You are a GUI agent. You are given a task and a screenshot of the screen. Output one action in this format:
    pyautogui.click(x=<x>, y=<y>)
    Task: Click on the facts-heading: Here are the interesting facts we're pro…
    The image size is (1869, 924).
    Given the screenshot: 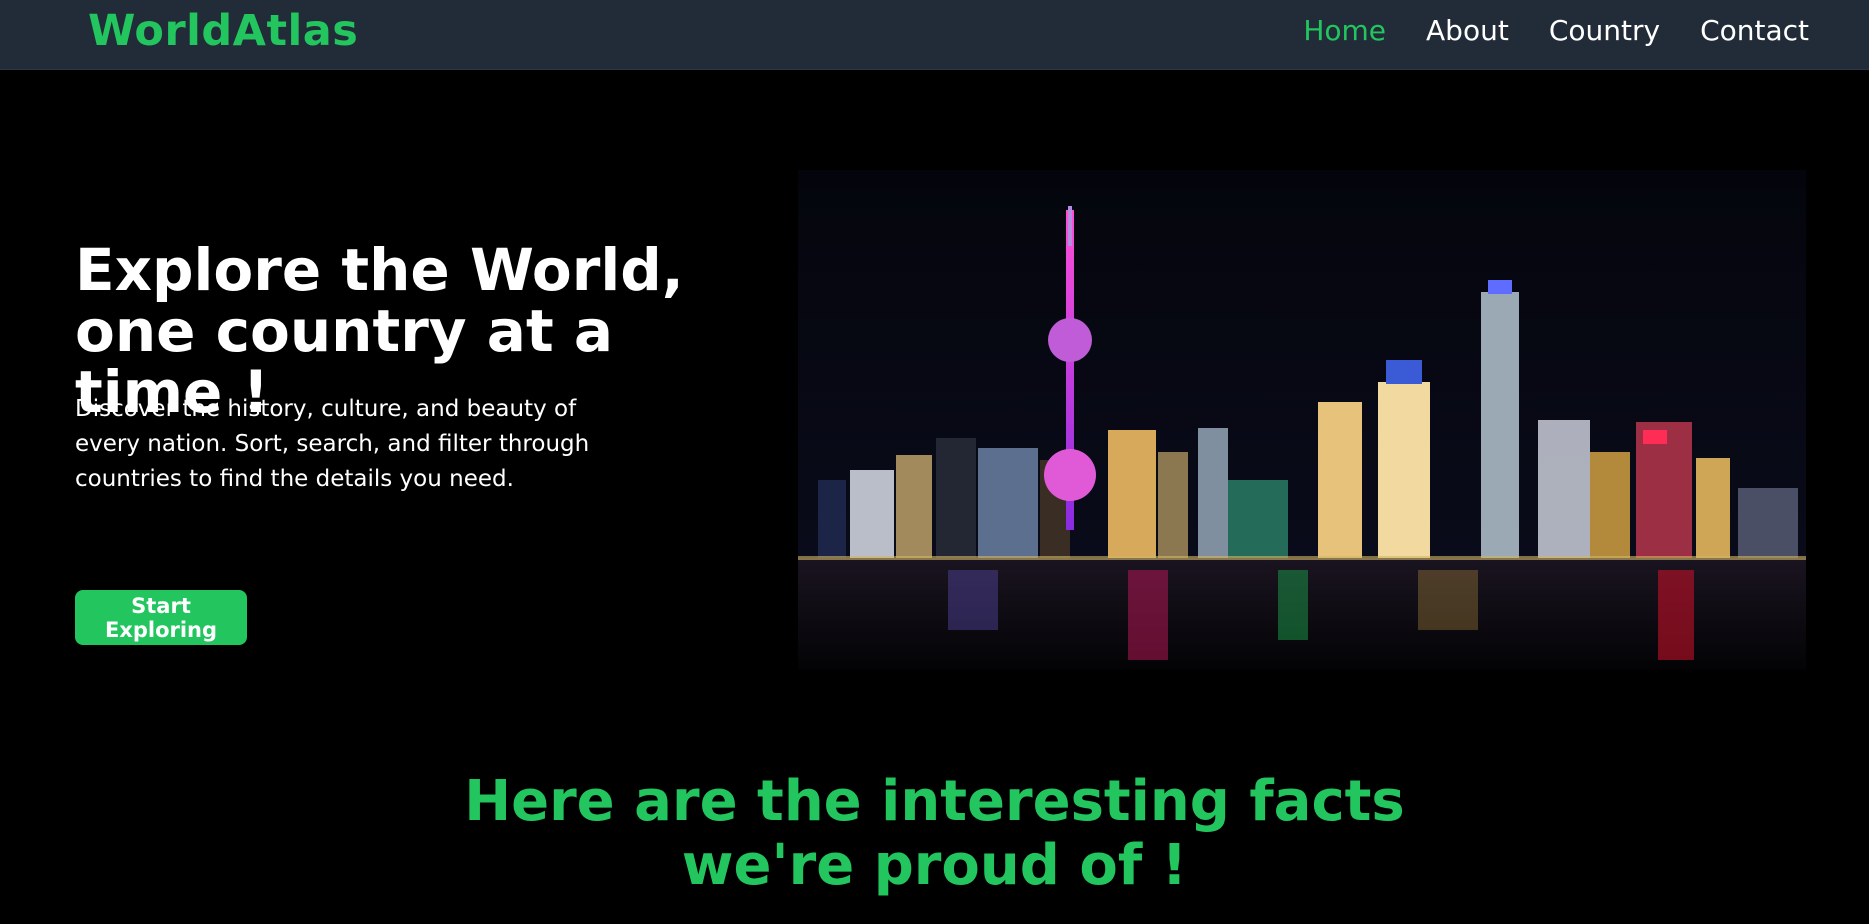 What is the action you would take?
    pyautogui.click(x=934, y=834)
    